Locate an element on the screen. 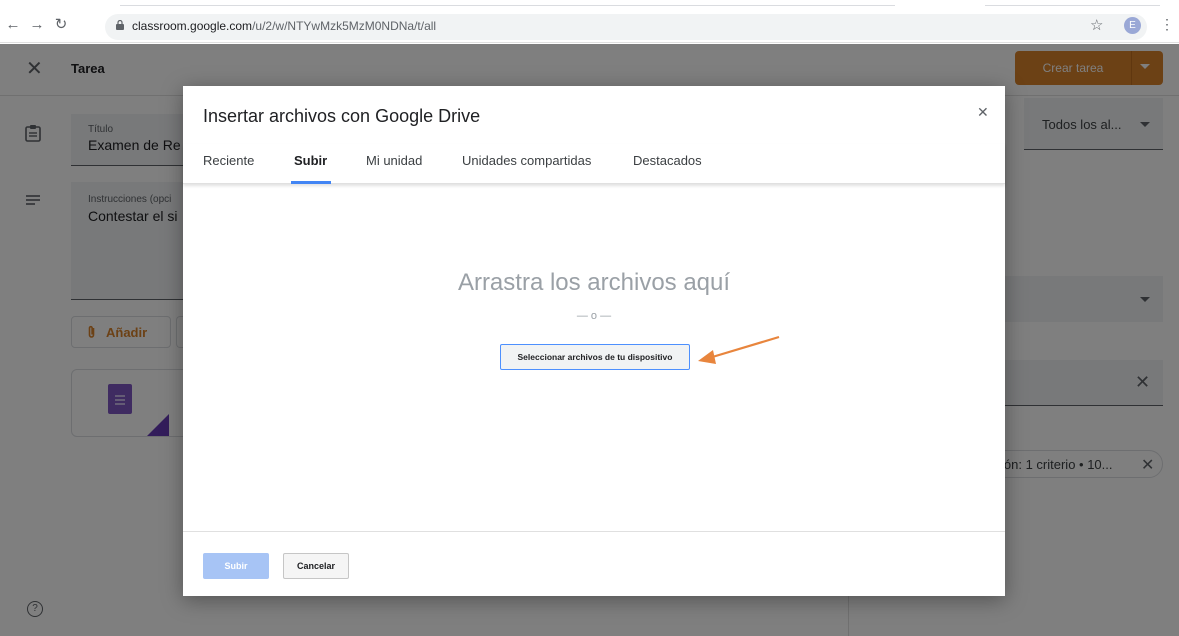  reload-icon: ↻ is located at coordinates (61, 25).